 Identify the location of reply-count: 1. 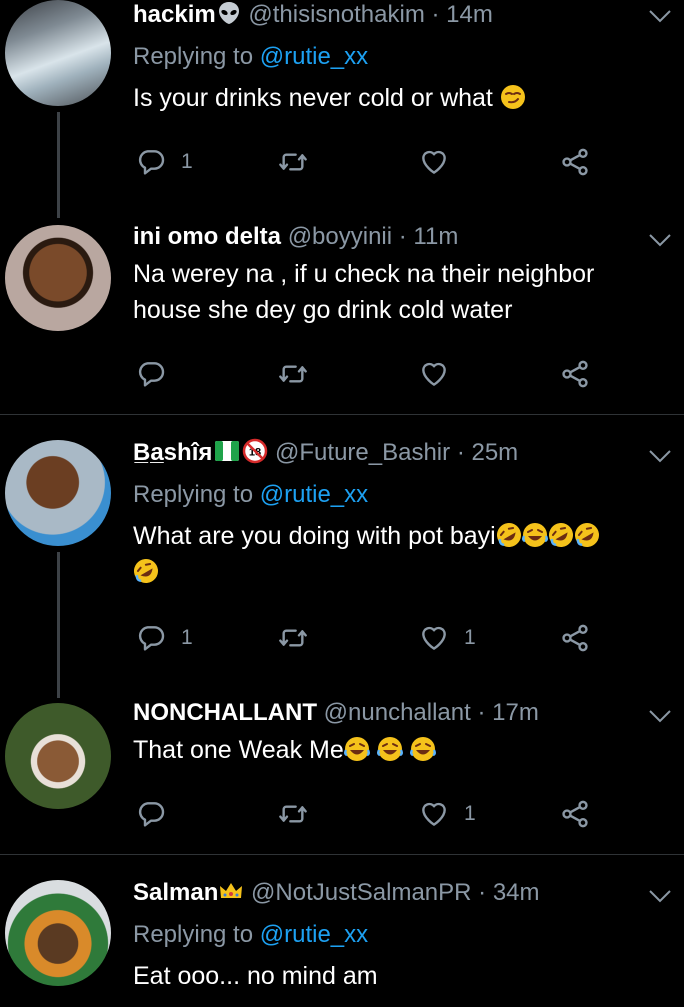
(187, 637).